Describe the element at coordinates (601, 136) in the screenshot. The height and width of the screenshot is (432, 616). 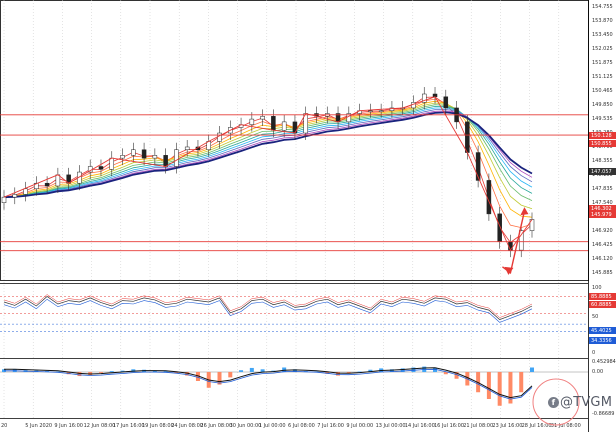
I see `price-tag-label: 150.128` at that location.